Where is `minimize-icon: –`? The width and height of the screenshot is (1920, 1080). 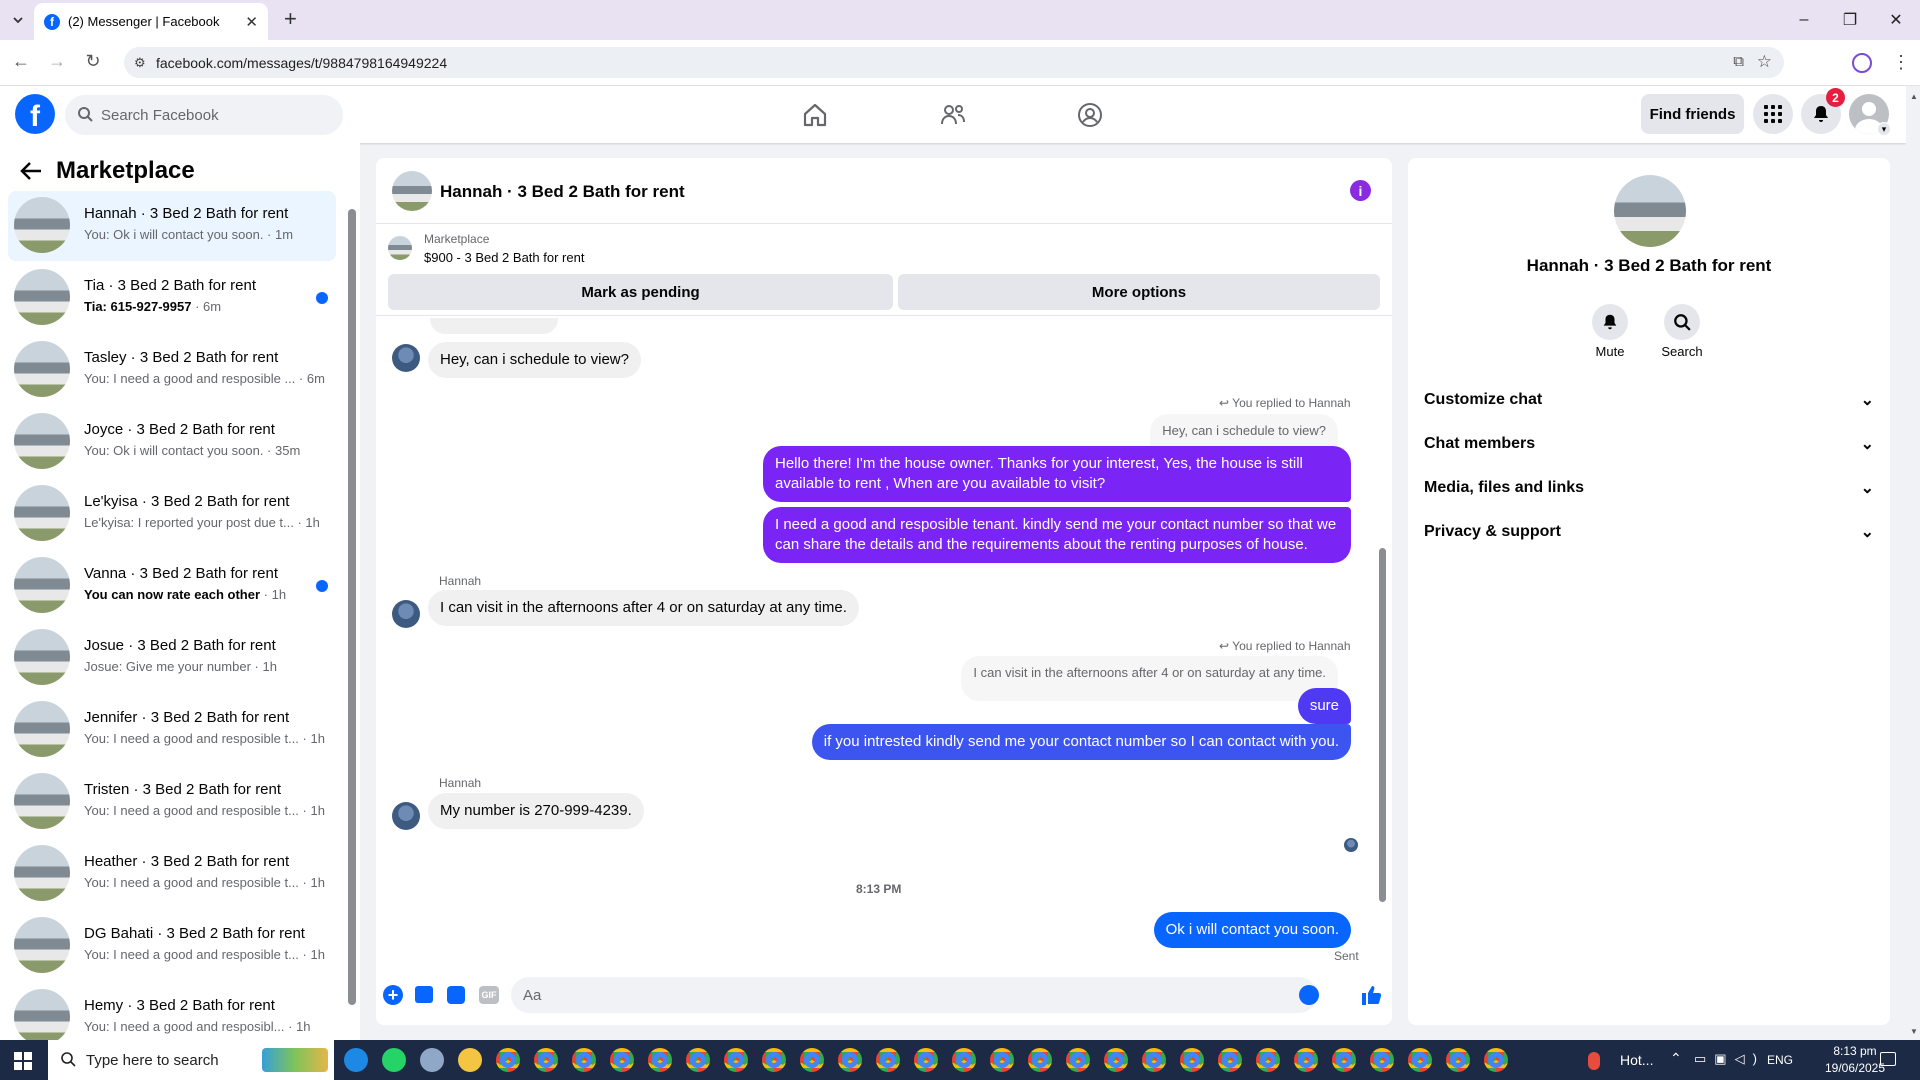 minimize-icon: – is located at coordinates (1804, 20).